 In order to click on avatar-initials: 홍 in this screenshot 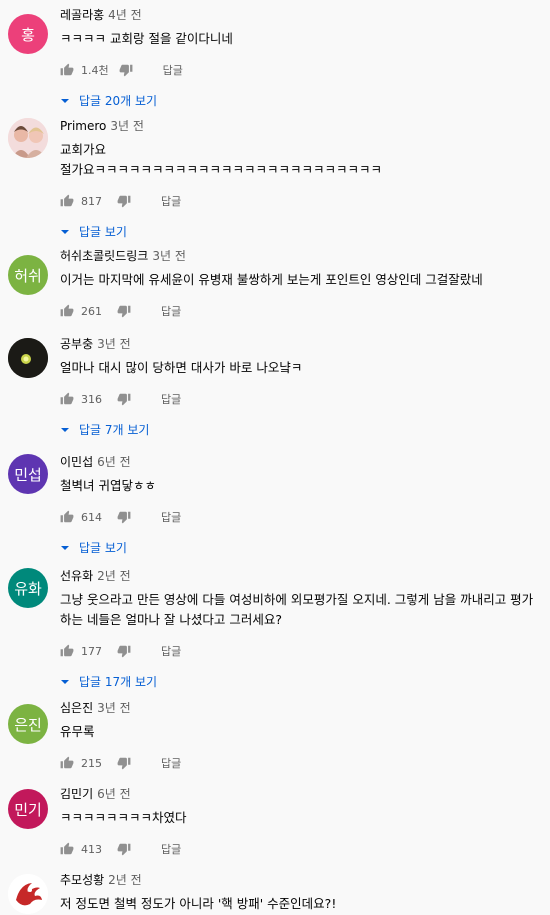, I will do `click(28, 34)`.